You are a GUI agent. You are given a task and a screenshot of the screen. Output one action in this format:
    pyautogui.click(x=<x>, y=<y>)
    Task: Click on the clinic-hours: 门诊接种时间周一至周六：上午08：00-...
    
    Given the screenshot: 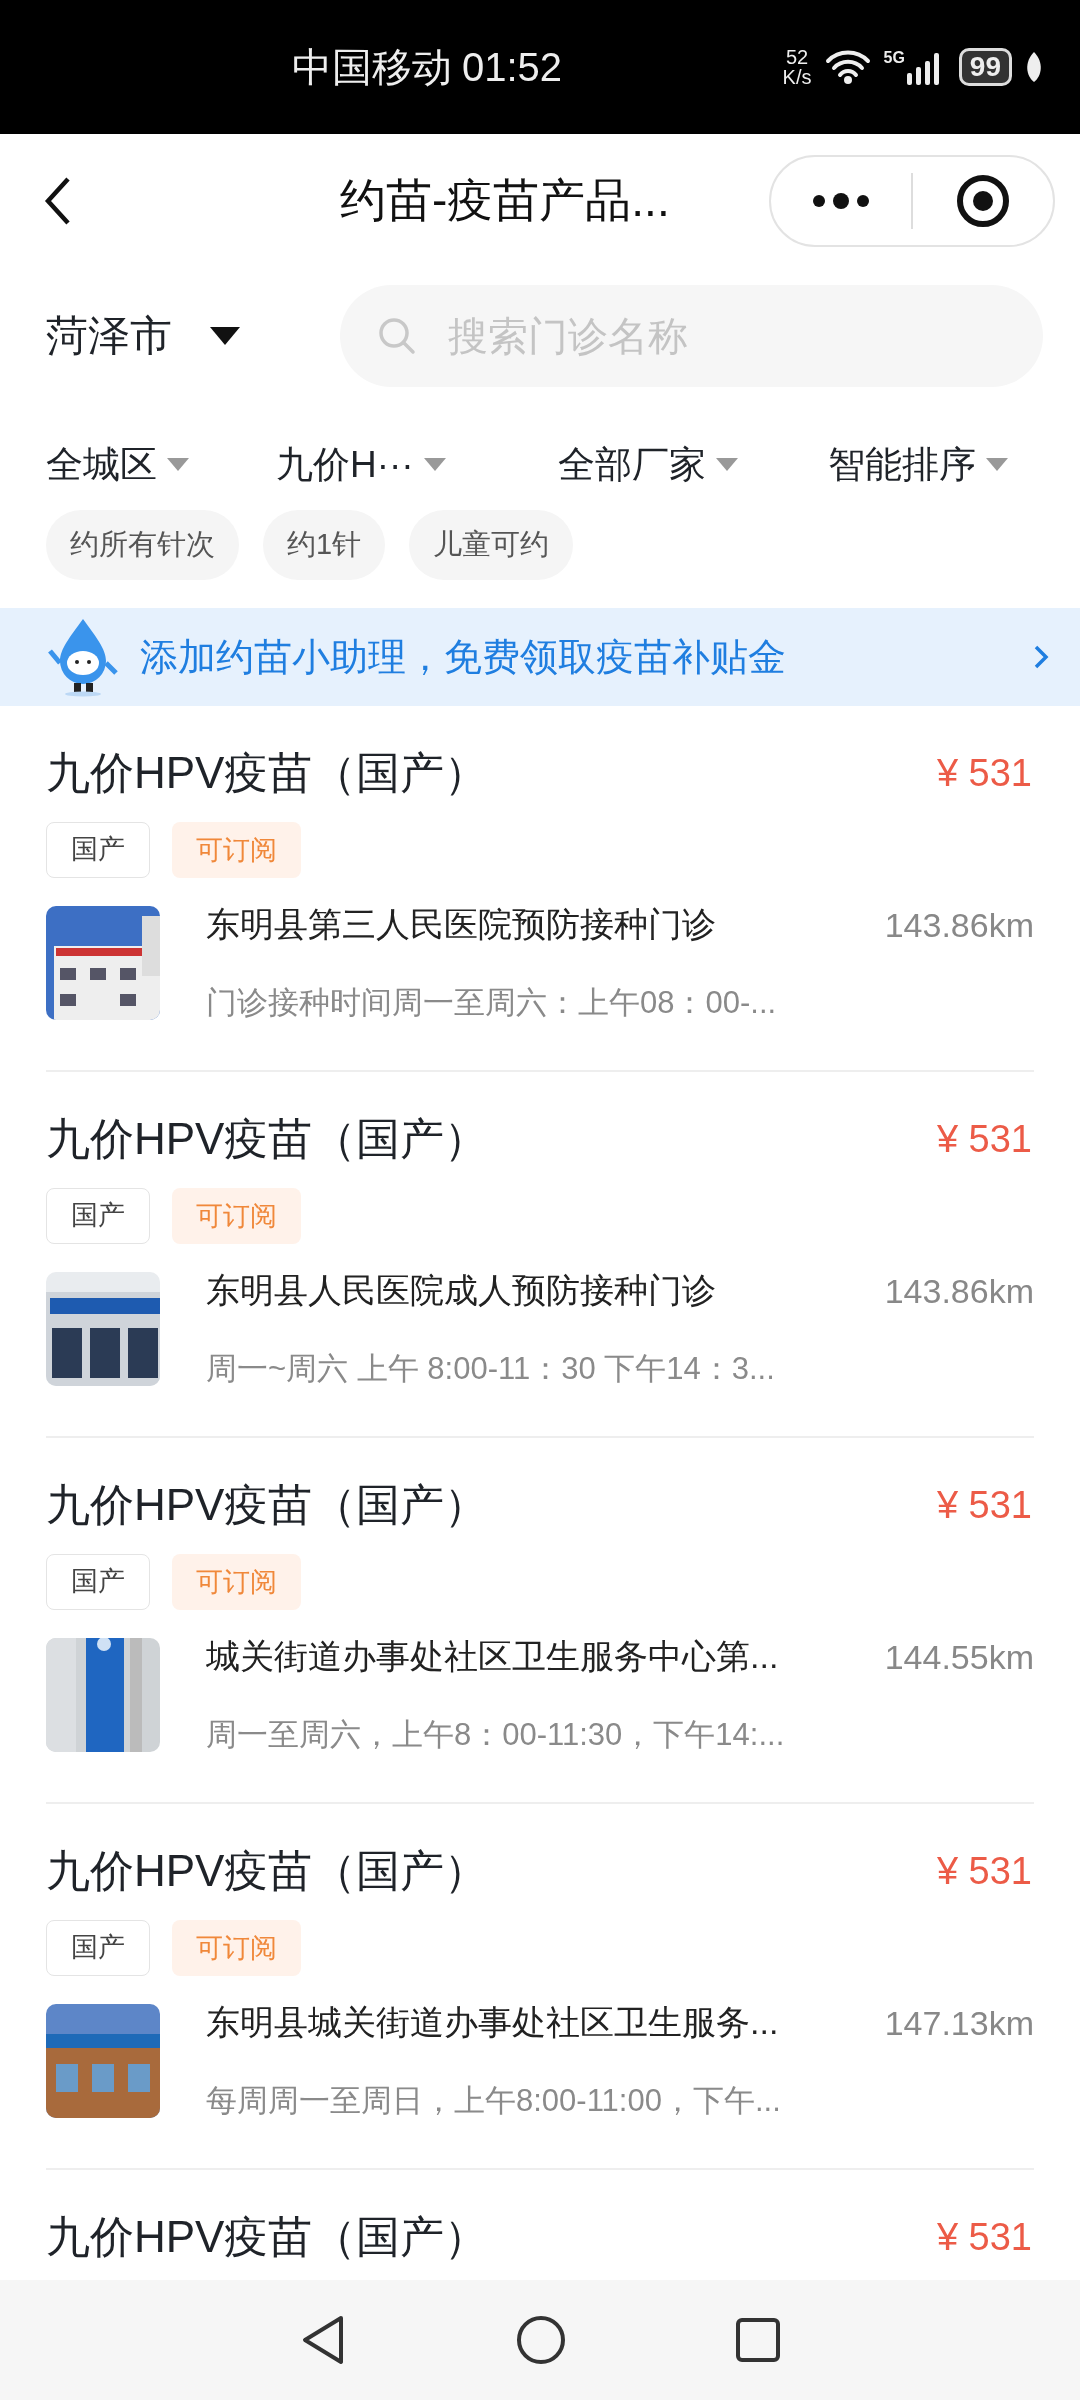 What is the action you would take?
    pyautogui.click(x=492, y=1003)
    